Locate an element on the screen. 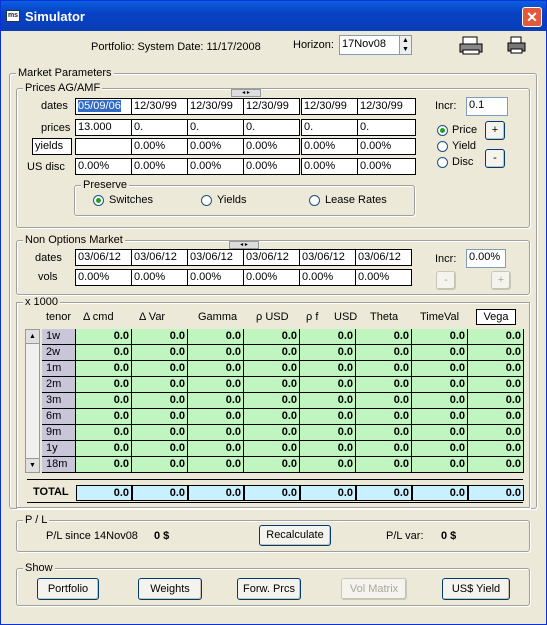  portfolio-button: Portfolio is located at coordinates (68, 589).